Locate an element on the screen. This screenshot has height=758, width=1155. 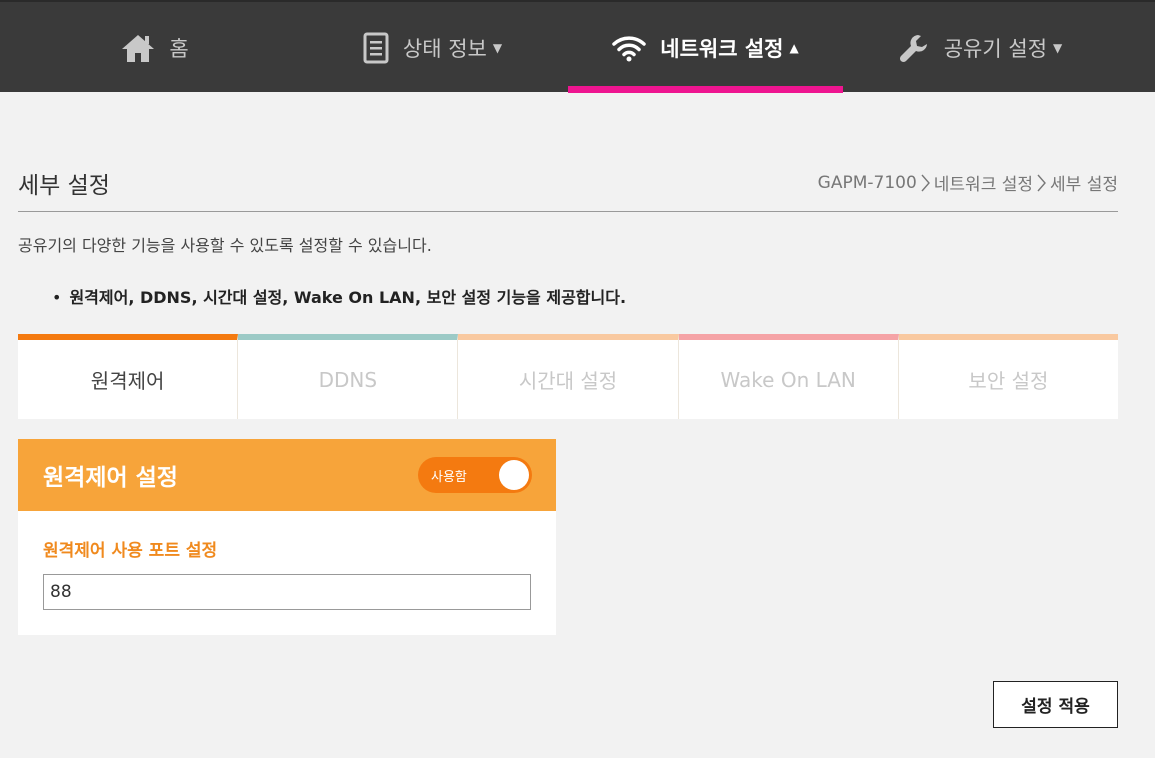
nav-status: 상태 정보 ▼ is located at coordinates (432, 48).